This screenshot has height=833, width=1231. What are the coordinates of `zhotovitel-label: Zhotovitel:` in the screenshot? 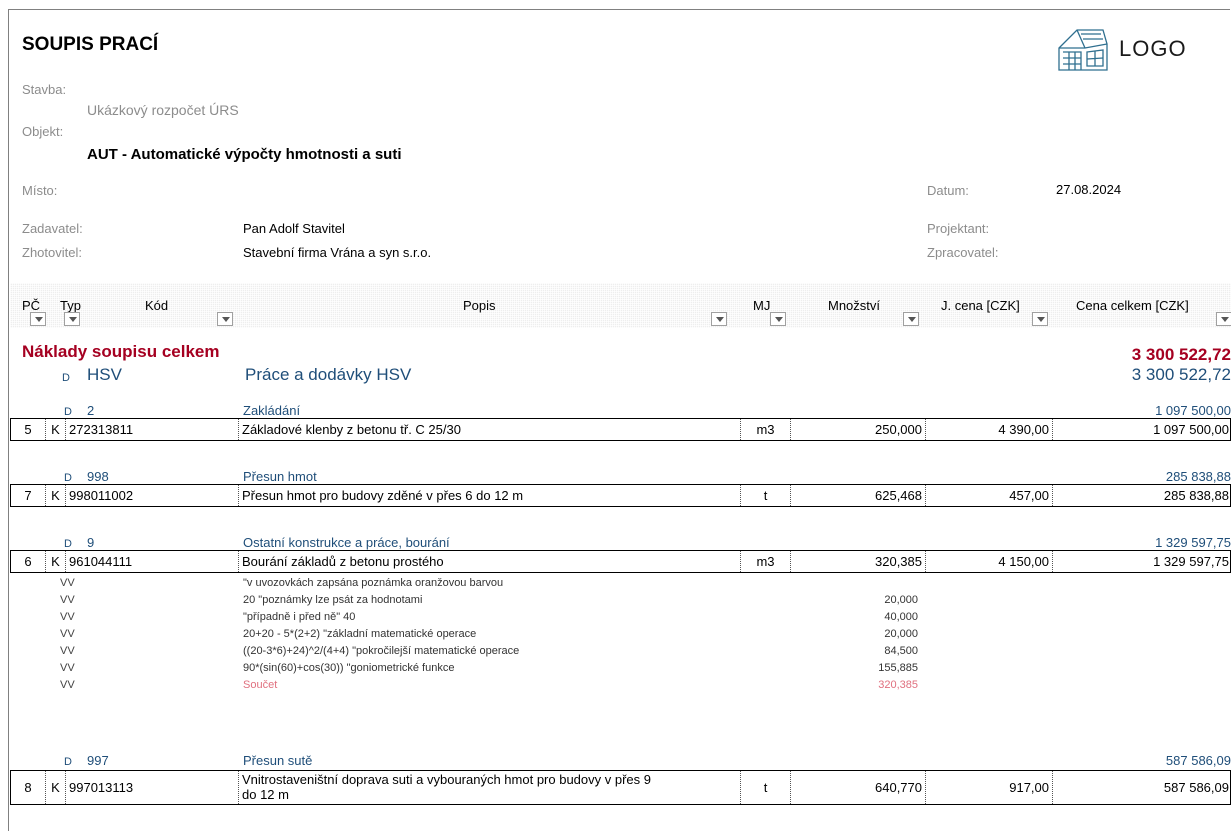 It's located at (52, 252).